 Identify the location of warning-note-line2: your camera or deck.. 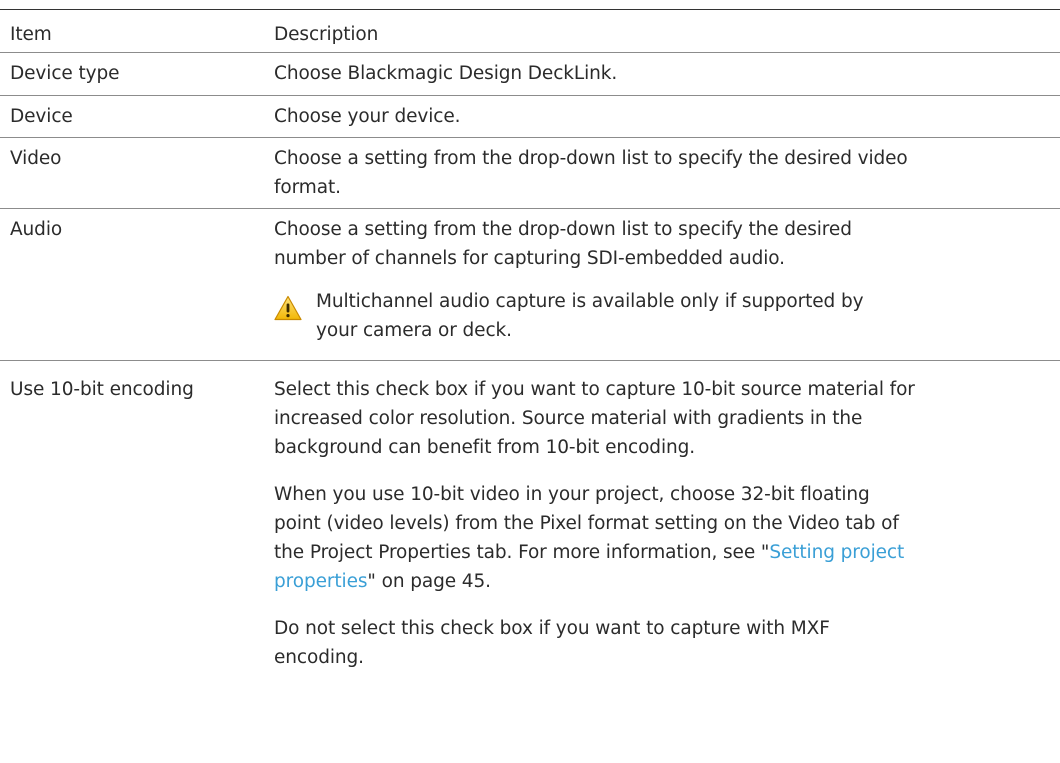
(414, 330).